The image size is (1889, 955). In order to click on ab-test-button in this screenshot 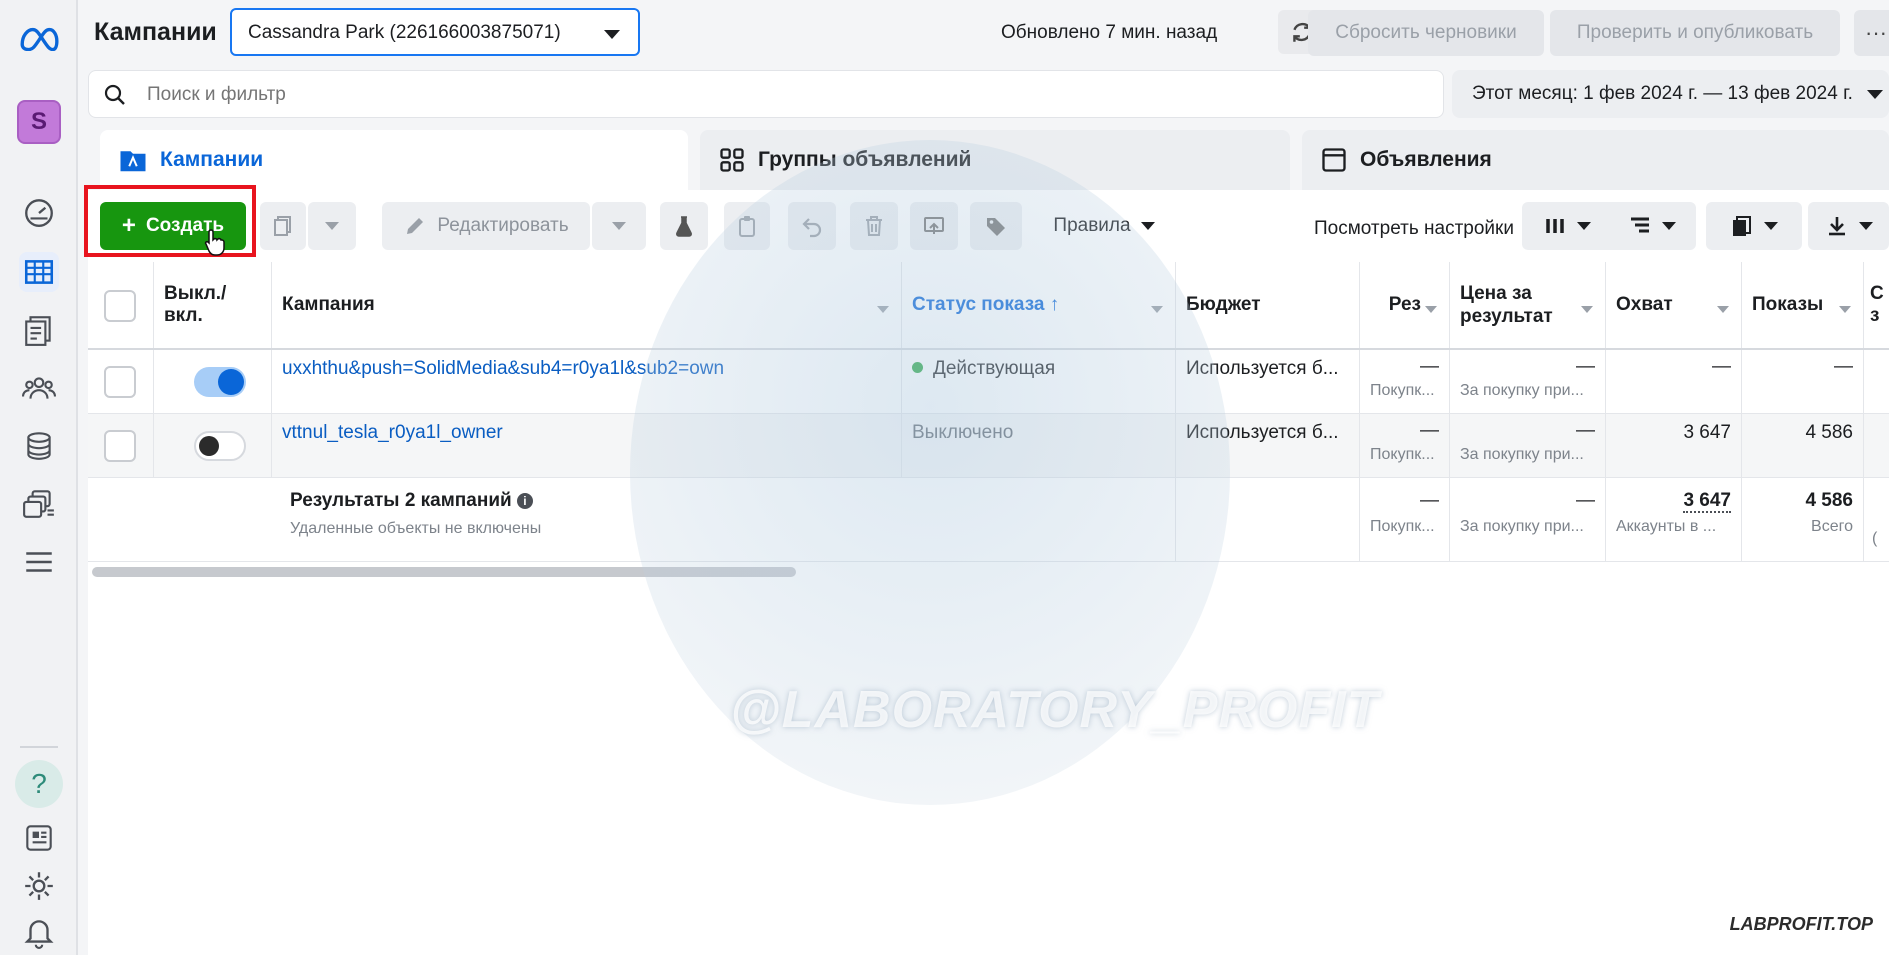, I will do `click(684, 226)`.